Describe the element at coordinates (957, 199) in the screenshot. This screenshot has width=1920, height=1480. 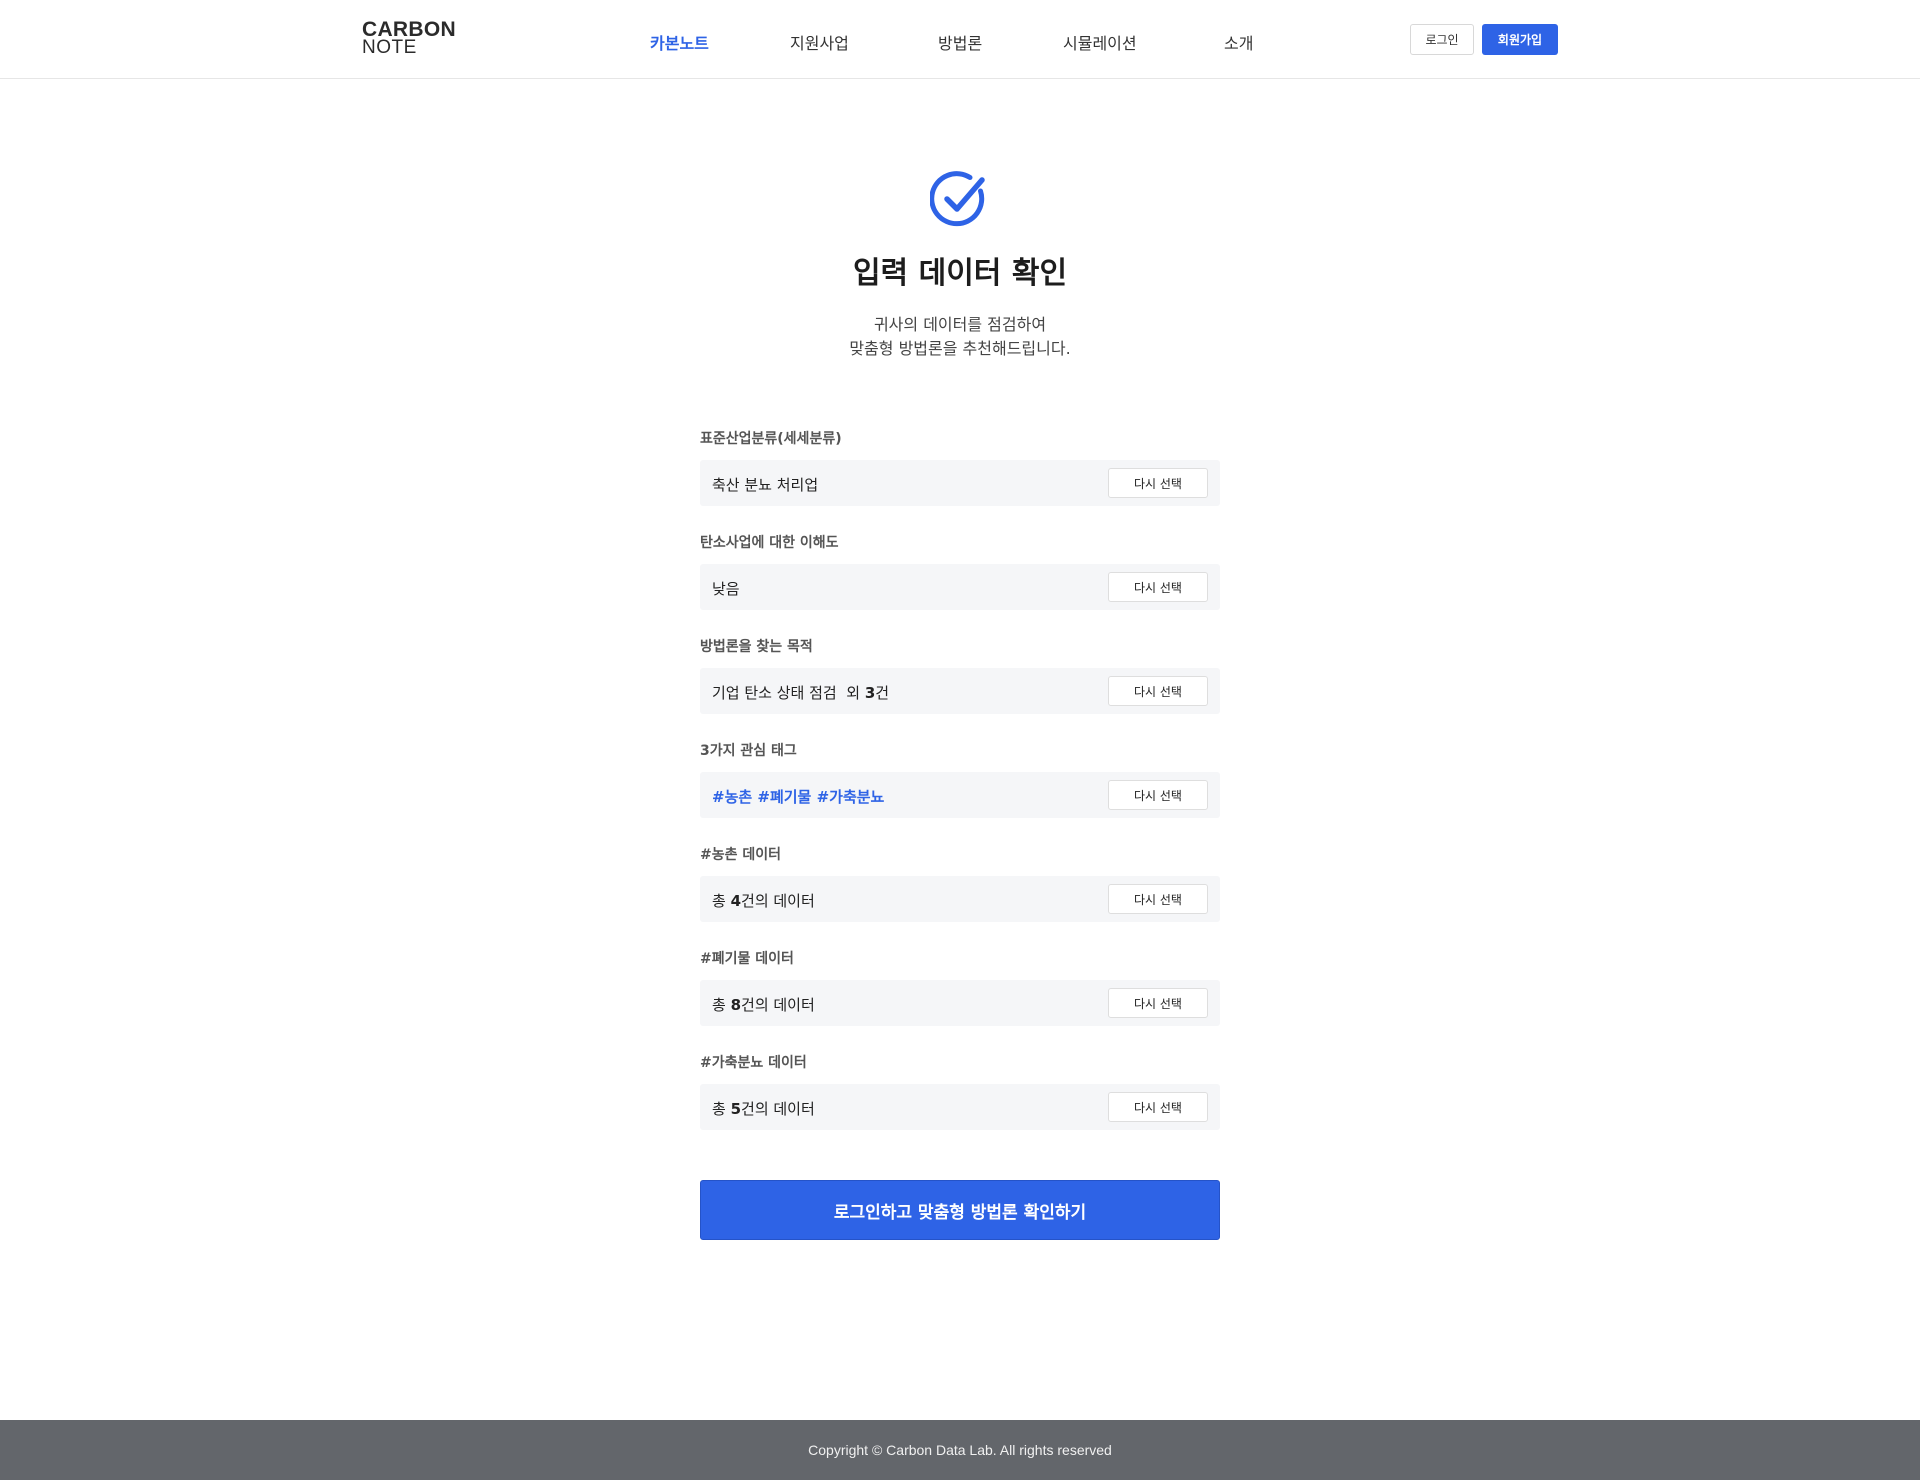
I see `check-circle-icon` at that location.